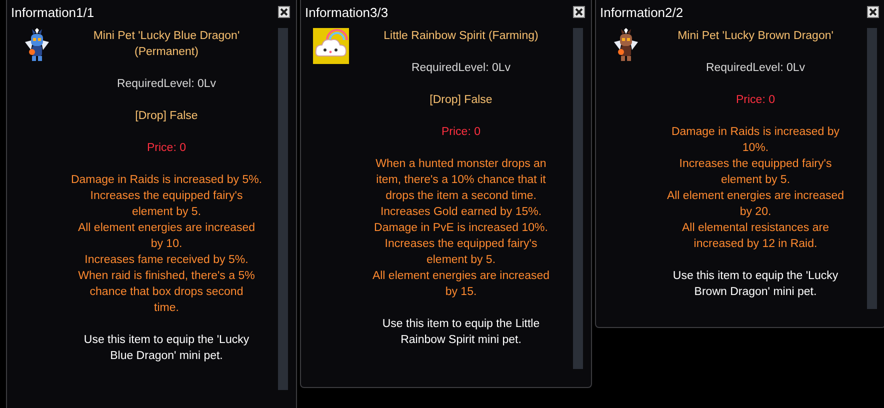 Image resolution: width=884 pixels, height=408 pixels. I want to click on item-name: Mini Pet 'Lucky Blue Dragon' (Permanent), so click(166, 44).